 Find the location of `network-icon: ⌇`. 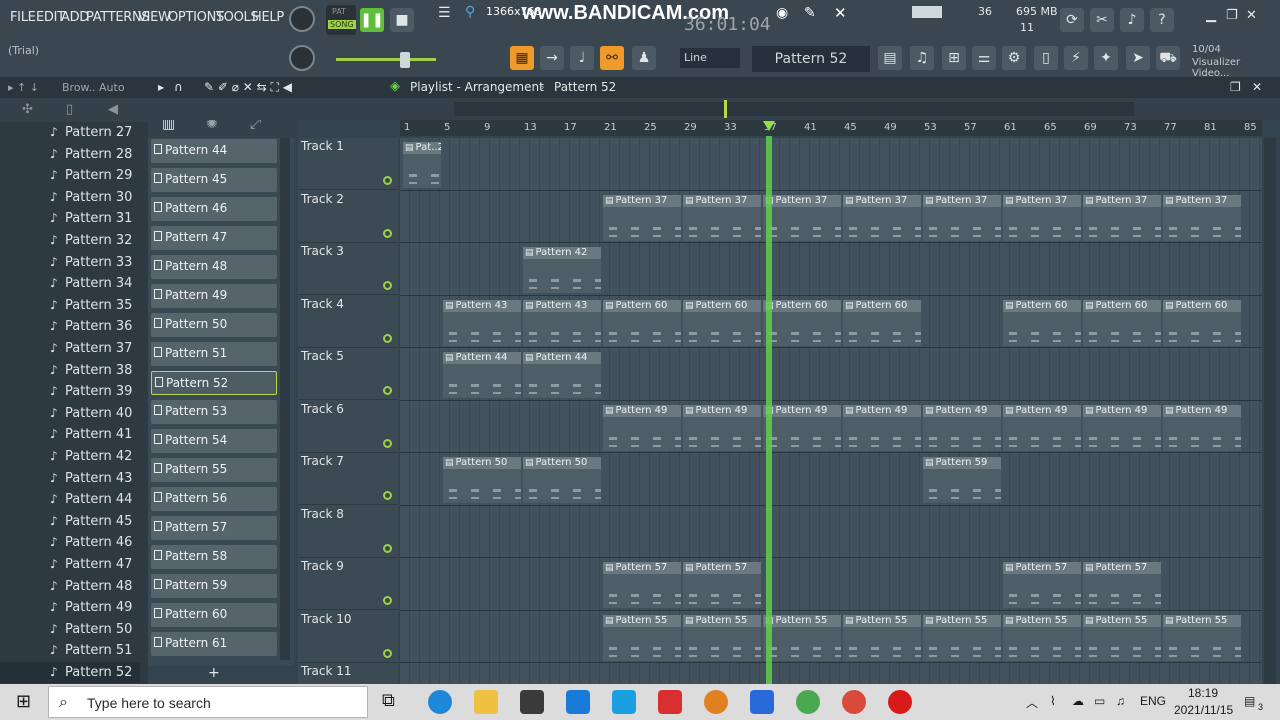

network-icon: ⌇ is located at coordinates (1053, 701).